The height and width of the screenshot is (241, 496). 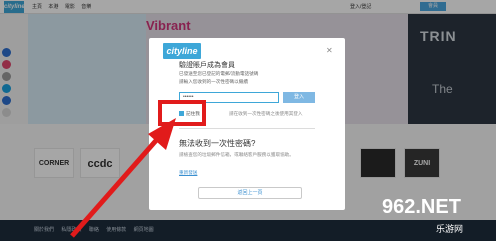 What do you see at coordinates (421, 207) in the screenshot?
I see `watermark-logo: 962.NET` at bounding box center [421, 207].